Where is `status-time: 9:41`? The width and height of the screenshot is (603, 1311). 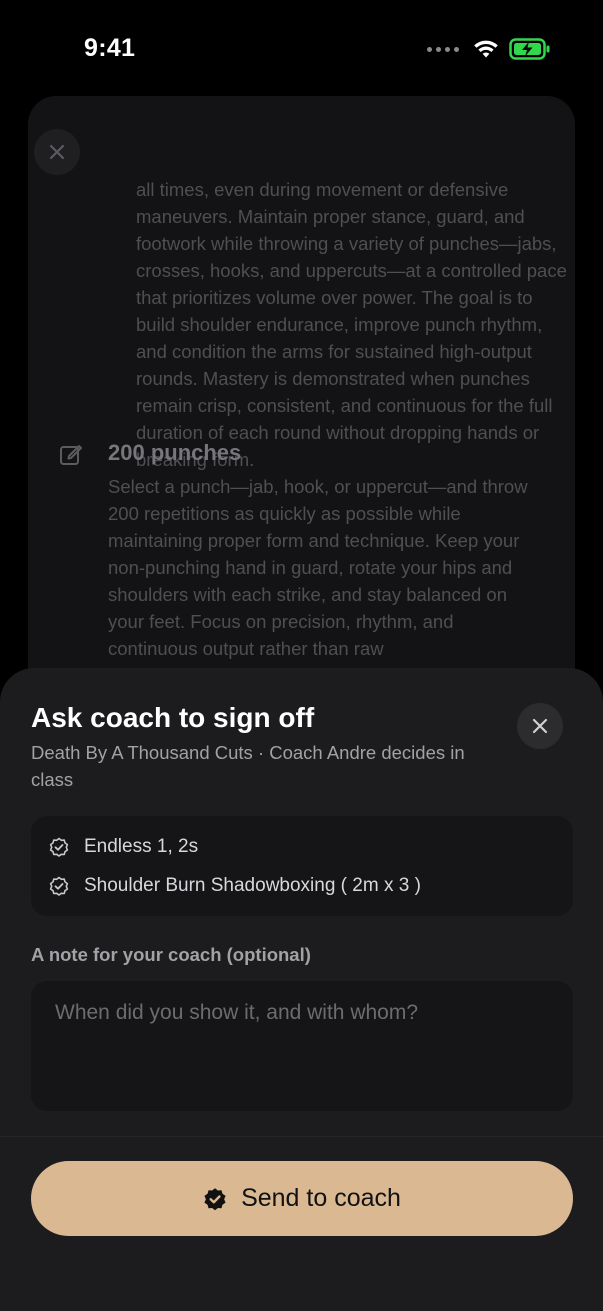 status-time: 9:41 is located at coordinates (110, 48).